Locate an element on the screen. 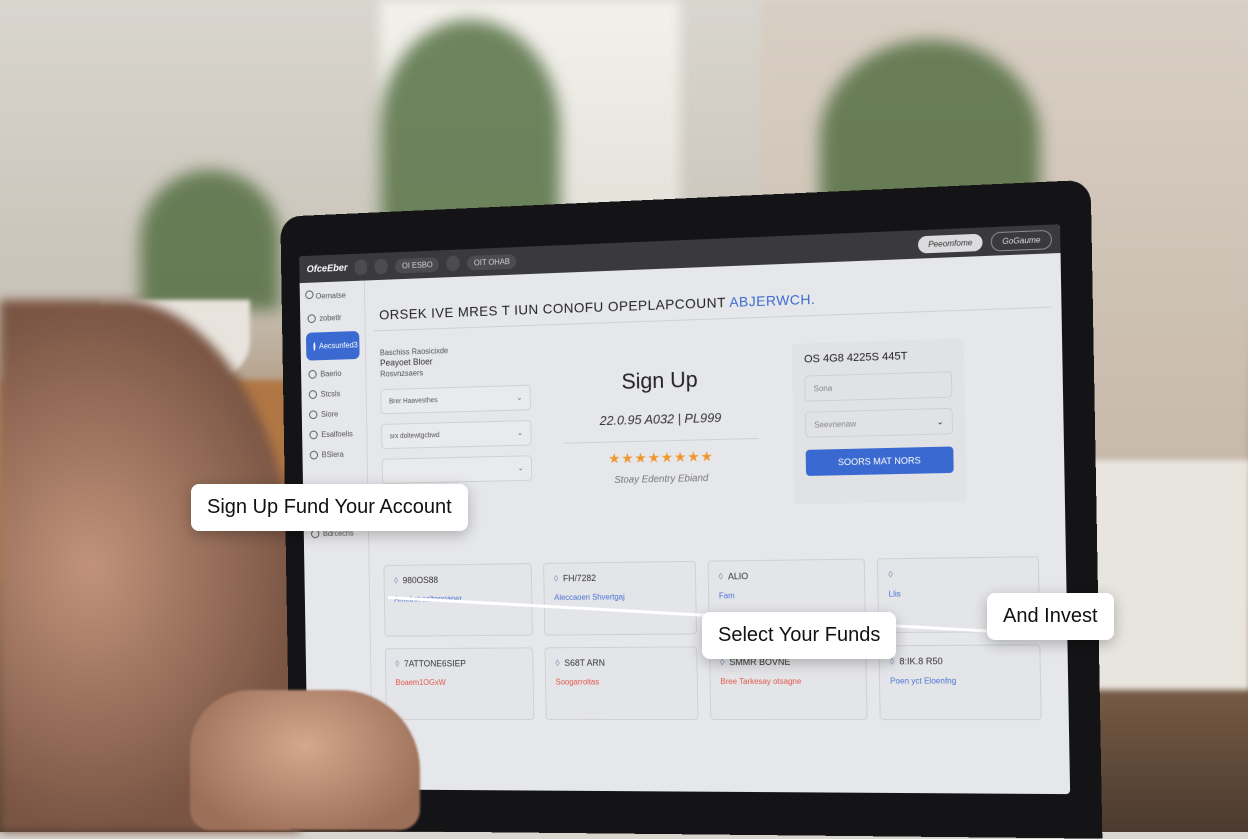 This screenshot has width=1248, height=839. header-secondary-button: GoGaume is located at coordinates (1021, 240).